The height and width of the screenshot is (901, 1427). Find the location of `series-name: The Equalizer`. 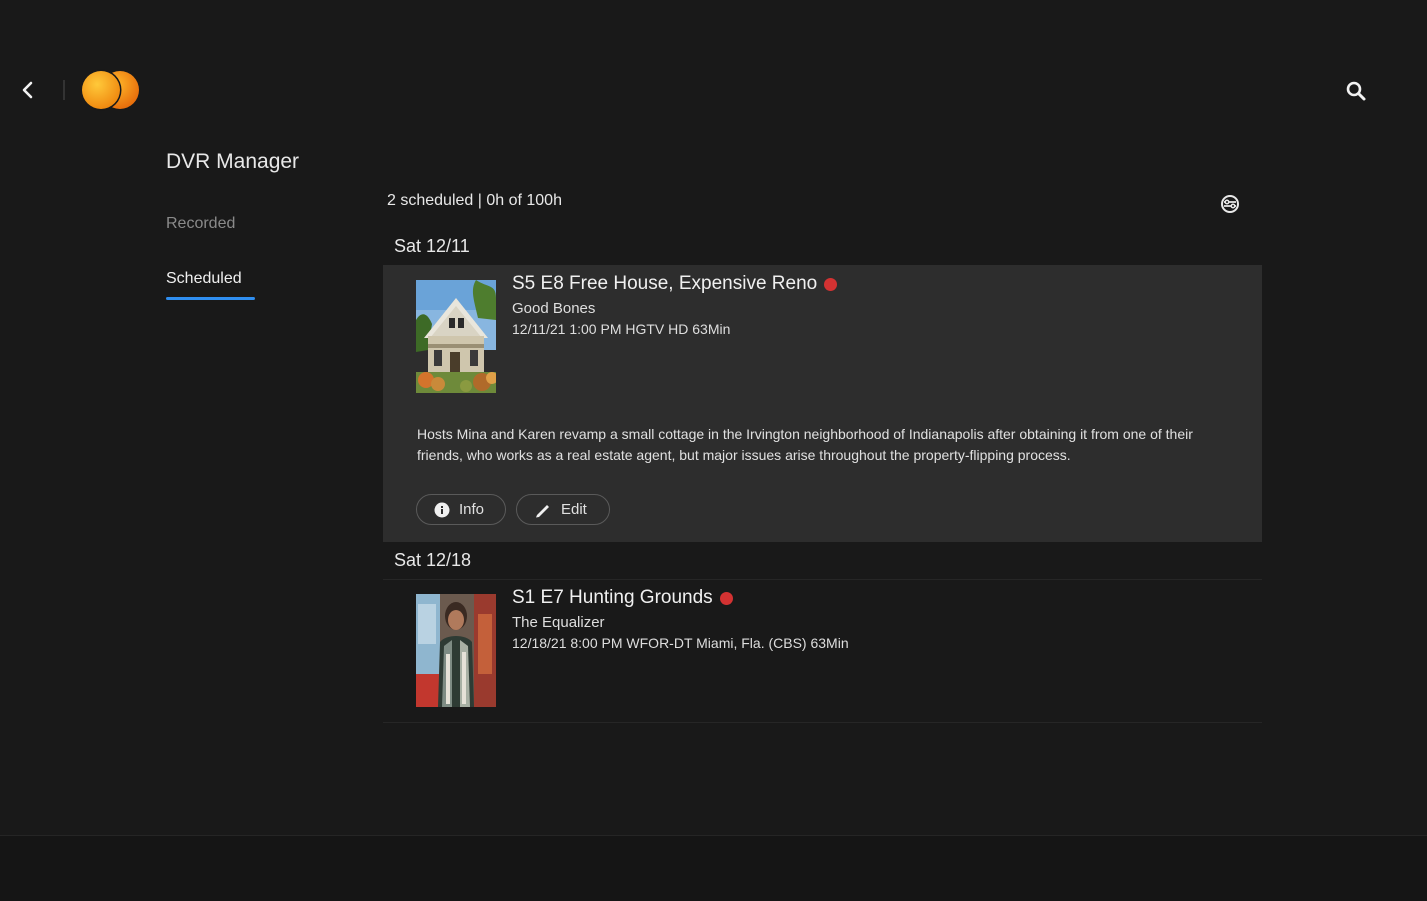

series-name: The Equalizer is located at coordinates (558, 622).